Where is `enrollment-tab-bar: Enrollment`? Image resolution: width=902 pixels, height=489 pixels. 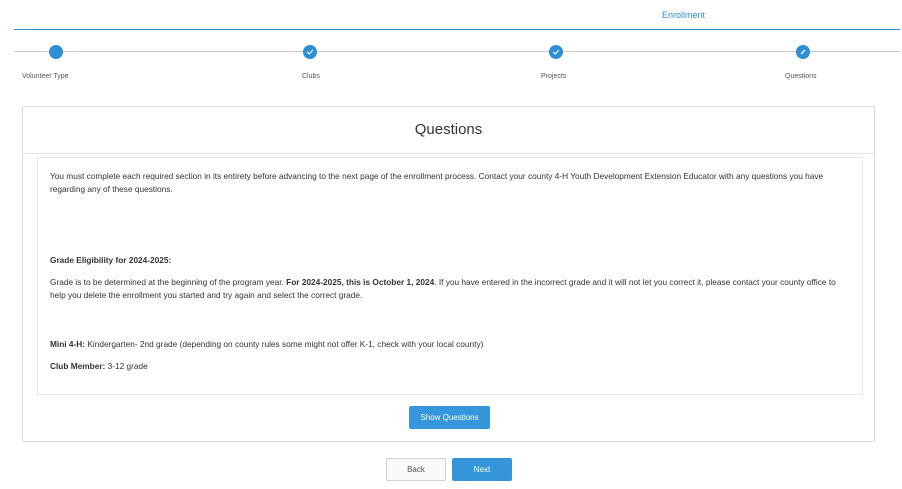 enrollment-tab-bar: Enrollment is located at coordinates (457, 15).